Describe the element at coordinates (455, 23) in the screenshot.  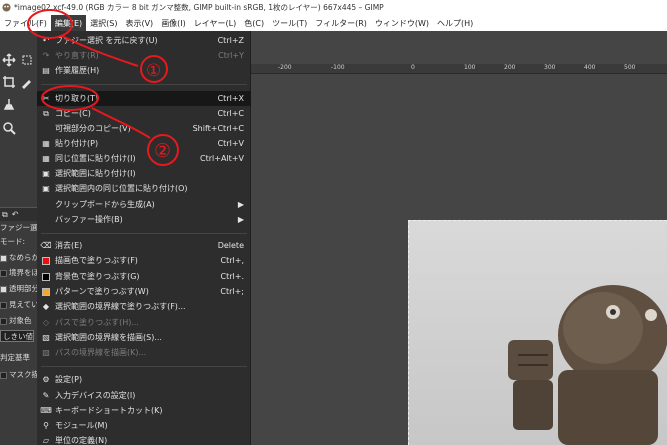
I see `menu-help: ヘルプ(H)` at that location.